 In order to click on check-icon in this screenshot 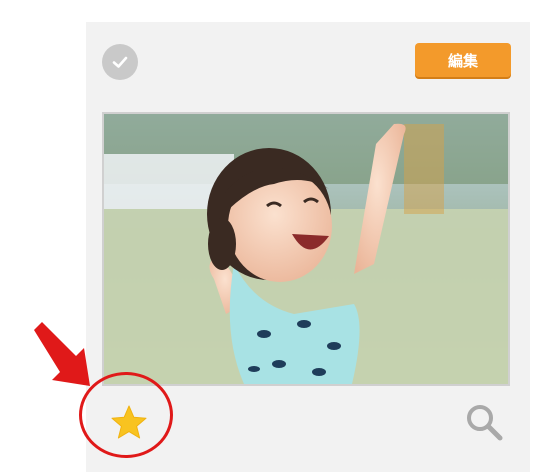, I will do `click(120, 62)`.